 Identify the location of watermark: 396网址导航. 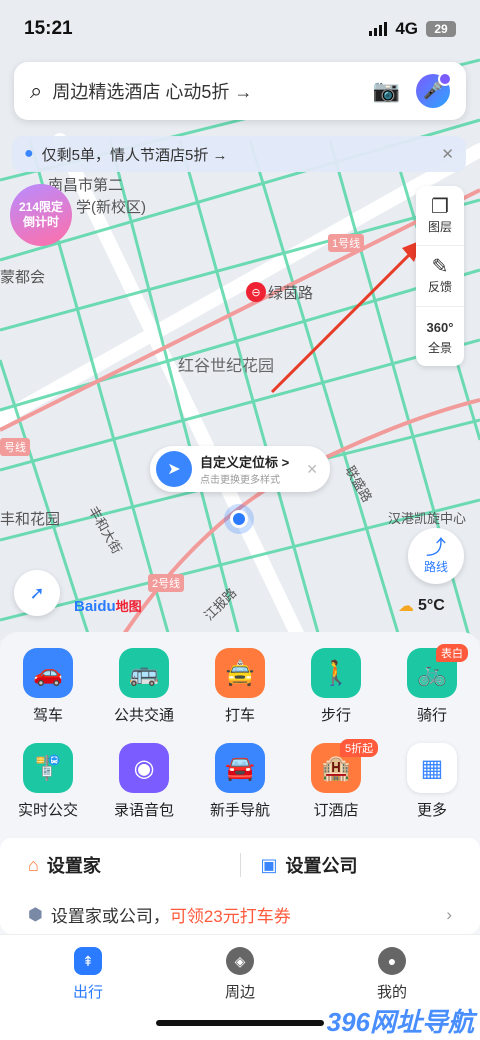
(400, 1022).